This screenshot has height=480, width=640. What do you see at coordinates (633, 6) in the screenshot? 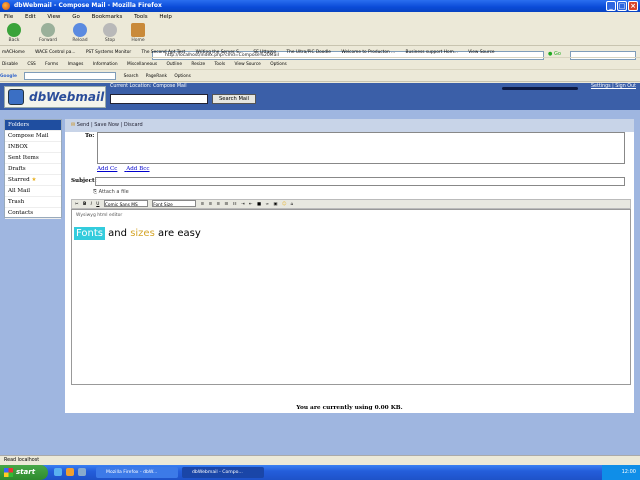
I see `close-button: ×` at bounding box center [633, 6].